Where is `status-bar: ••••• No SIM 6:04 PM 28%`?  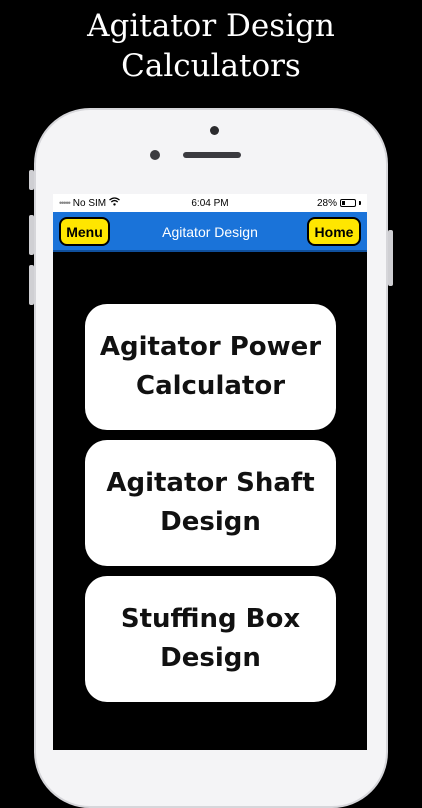 status-bar: ••••• No SIM 6:04 PM 28% is located at coordinates (210, 203).